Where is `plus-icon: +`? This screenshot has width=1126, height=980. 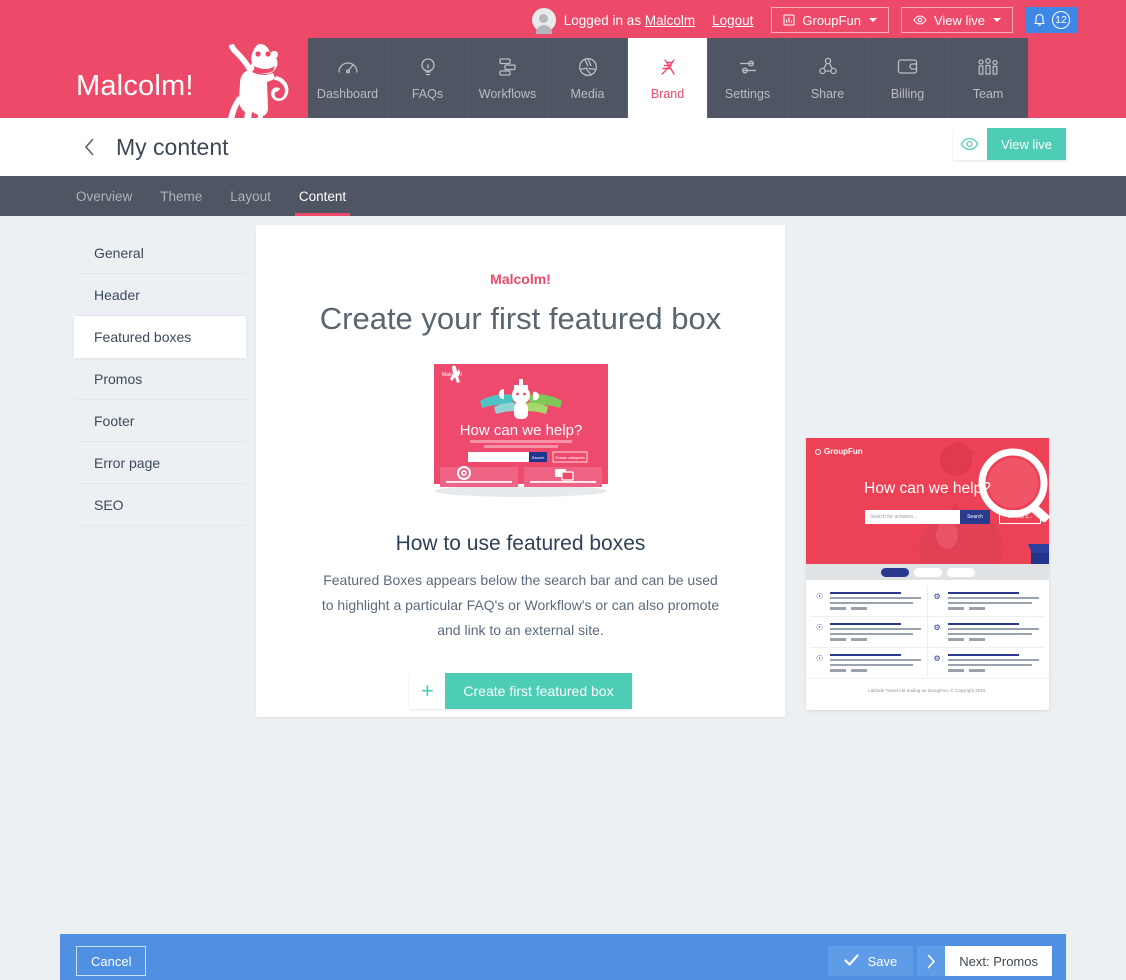
plus-icon: + is located at coordinates (427, 691).